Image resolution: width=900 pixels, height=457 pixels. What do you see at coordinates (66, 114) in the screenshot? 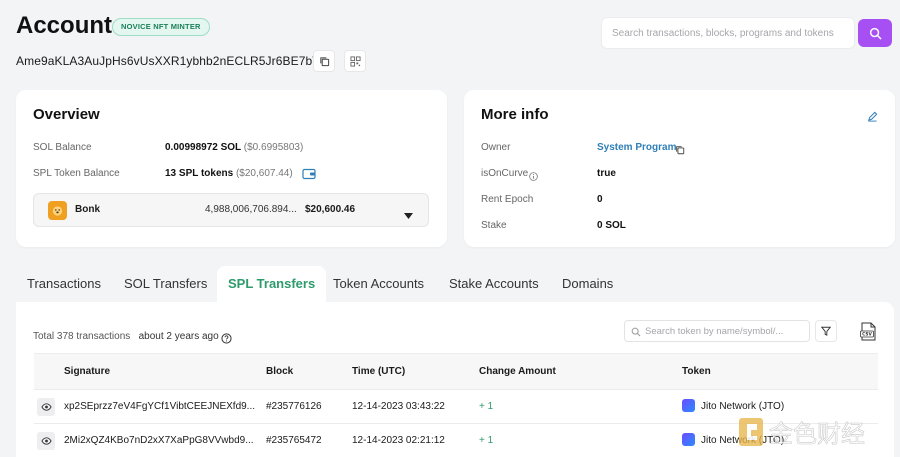
I see `overview-title: Overview` at bounding box center [66, 114].